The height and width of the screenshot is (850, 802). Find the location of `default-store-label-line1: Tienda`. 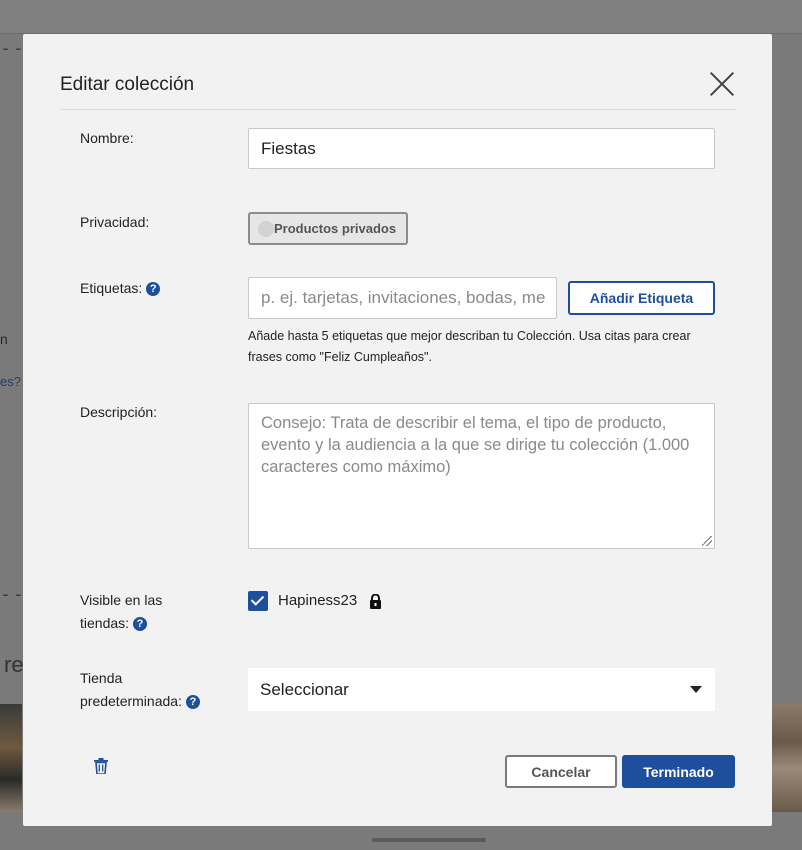

default-store-label-line1: Tienda is located at coordinates (101, 678).